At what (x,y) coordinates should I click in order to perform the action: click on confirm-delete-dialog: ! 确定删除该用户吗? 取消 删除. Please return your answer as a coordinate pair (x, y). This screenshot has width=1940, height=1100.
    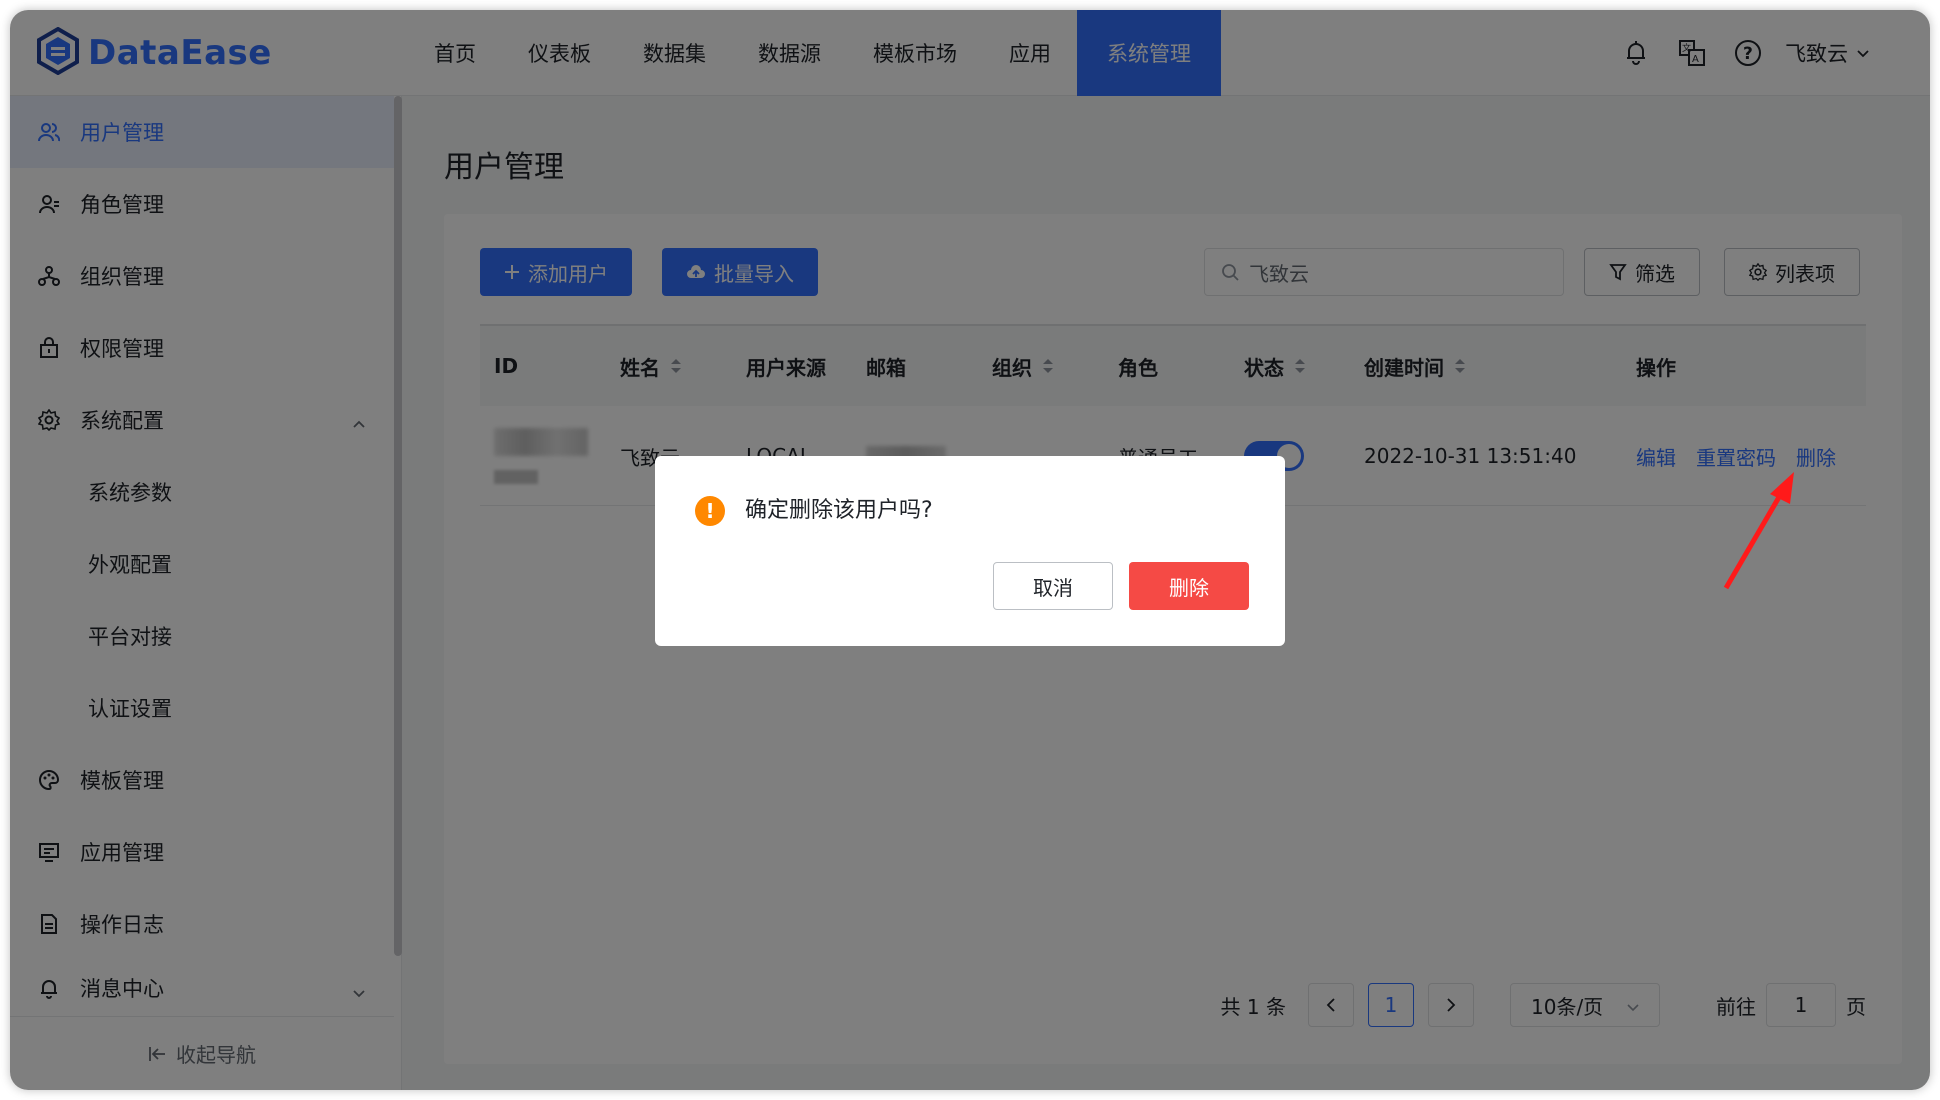
    Looking at the image, I should click on (970, 551).